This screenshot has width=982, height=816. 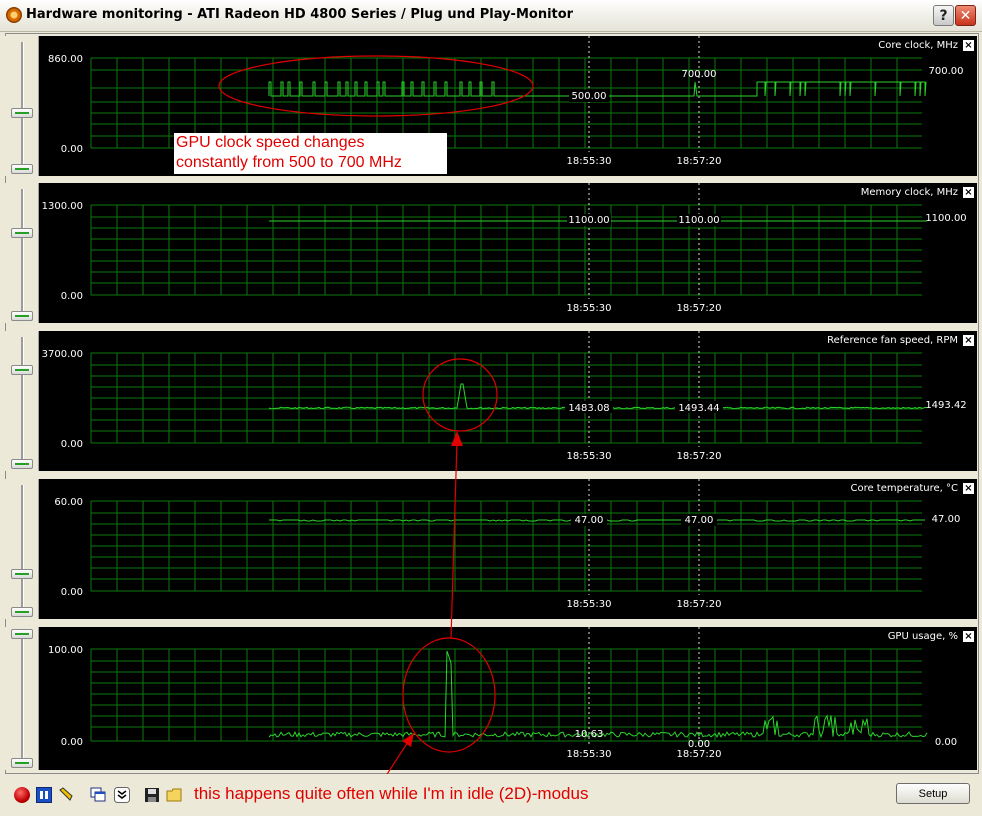 What do you see at coordinates (270, 142) in the screenshot?
I see `annotation-line-1: GPU clock speed changes` at bounding box center [270, 142].